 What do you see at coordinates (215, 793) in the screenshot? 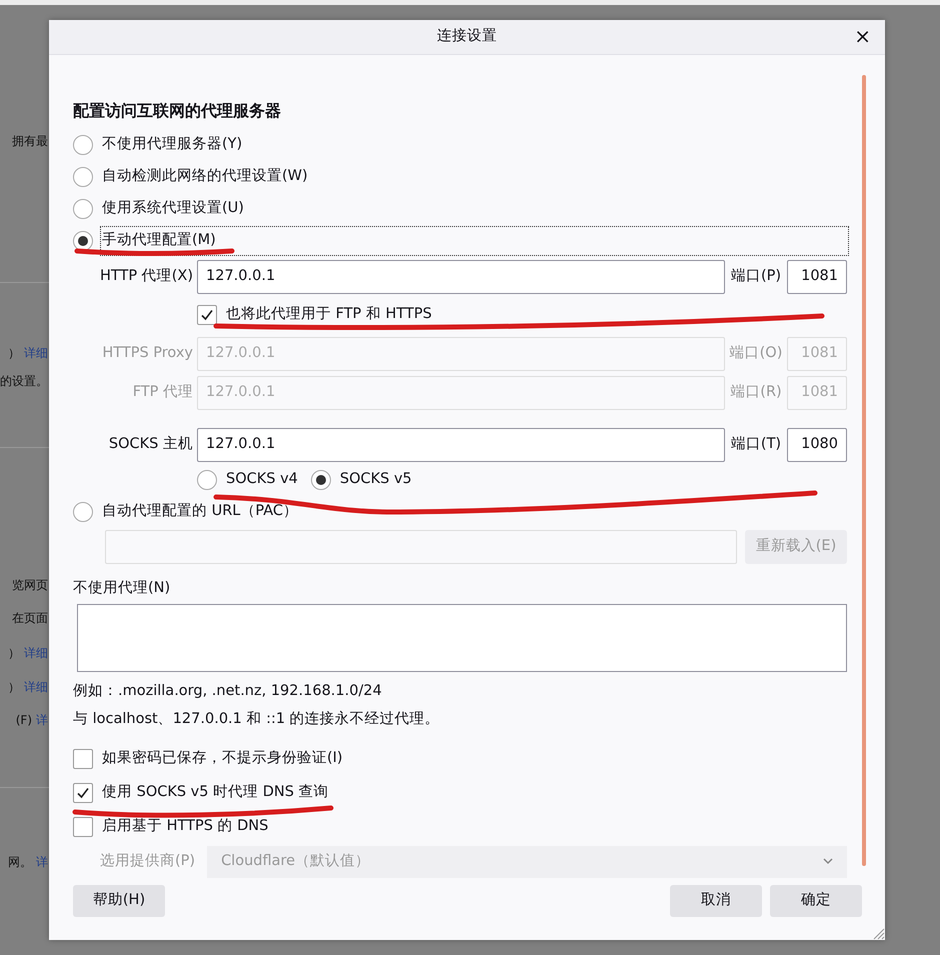
I see `checkbox-label: 使用 SOCKS v5 时代理 DNS 查询` at bounding box center [215, 793].